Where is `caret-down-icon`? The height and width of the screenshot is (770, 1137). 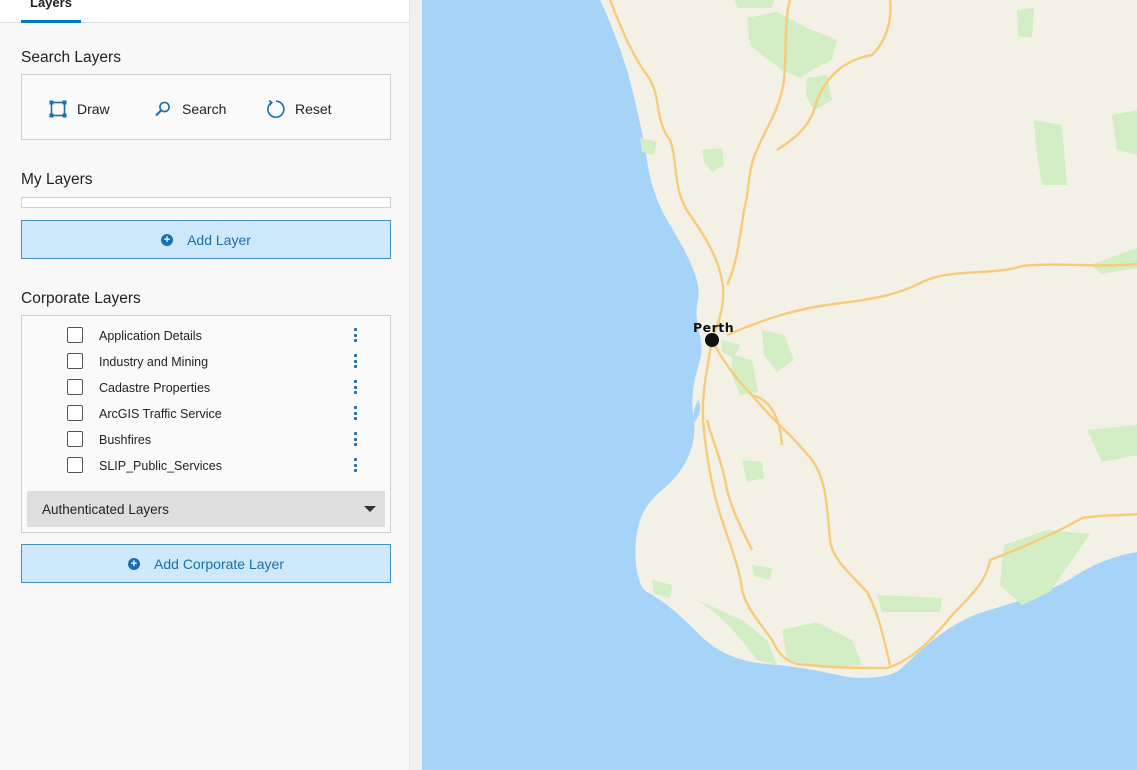
caret-down-icon is located at coordinates (370, 509).